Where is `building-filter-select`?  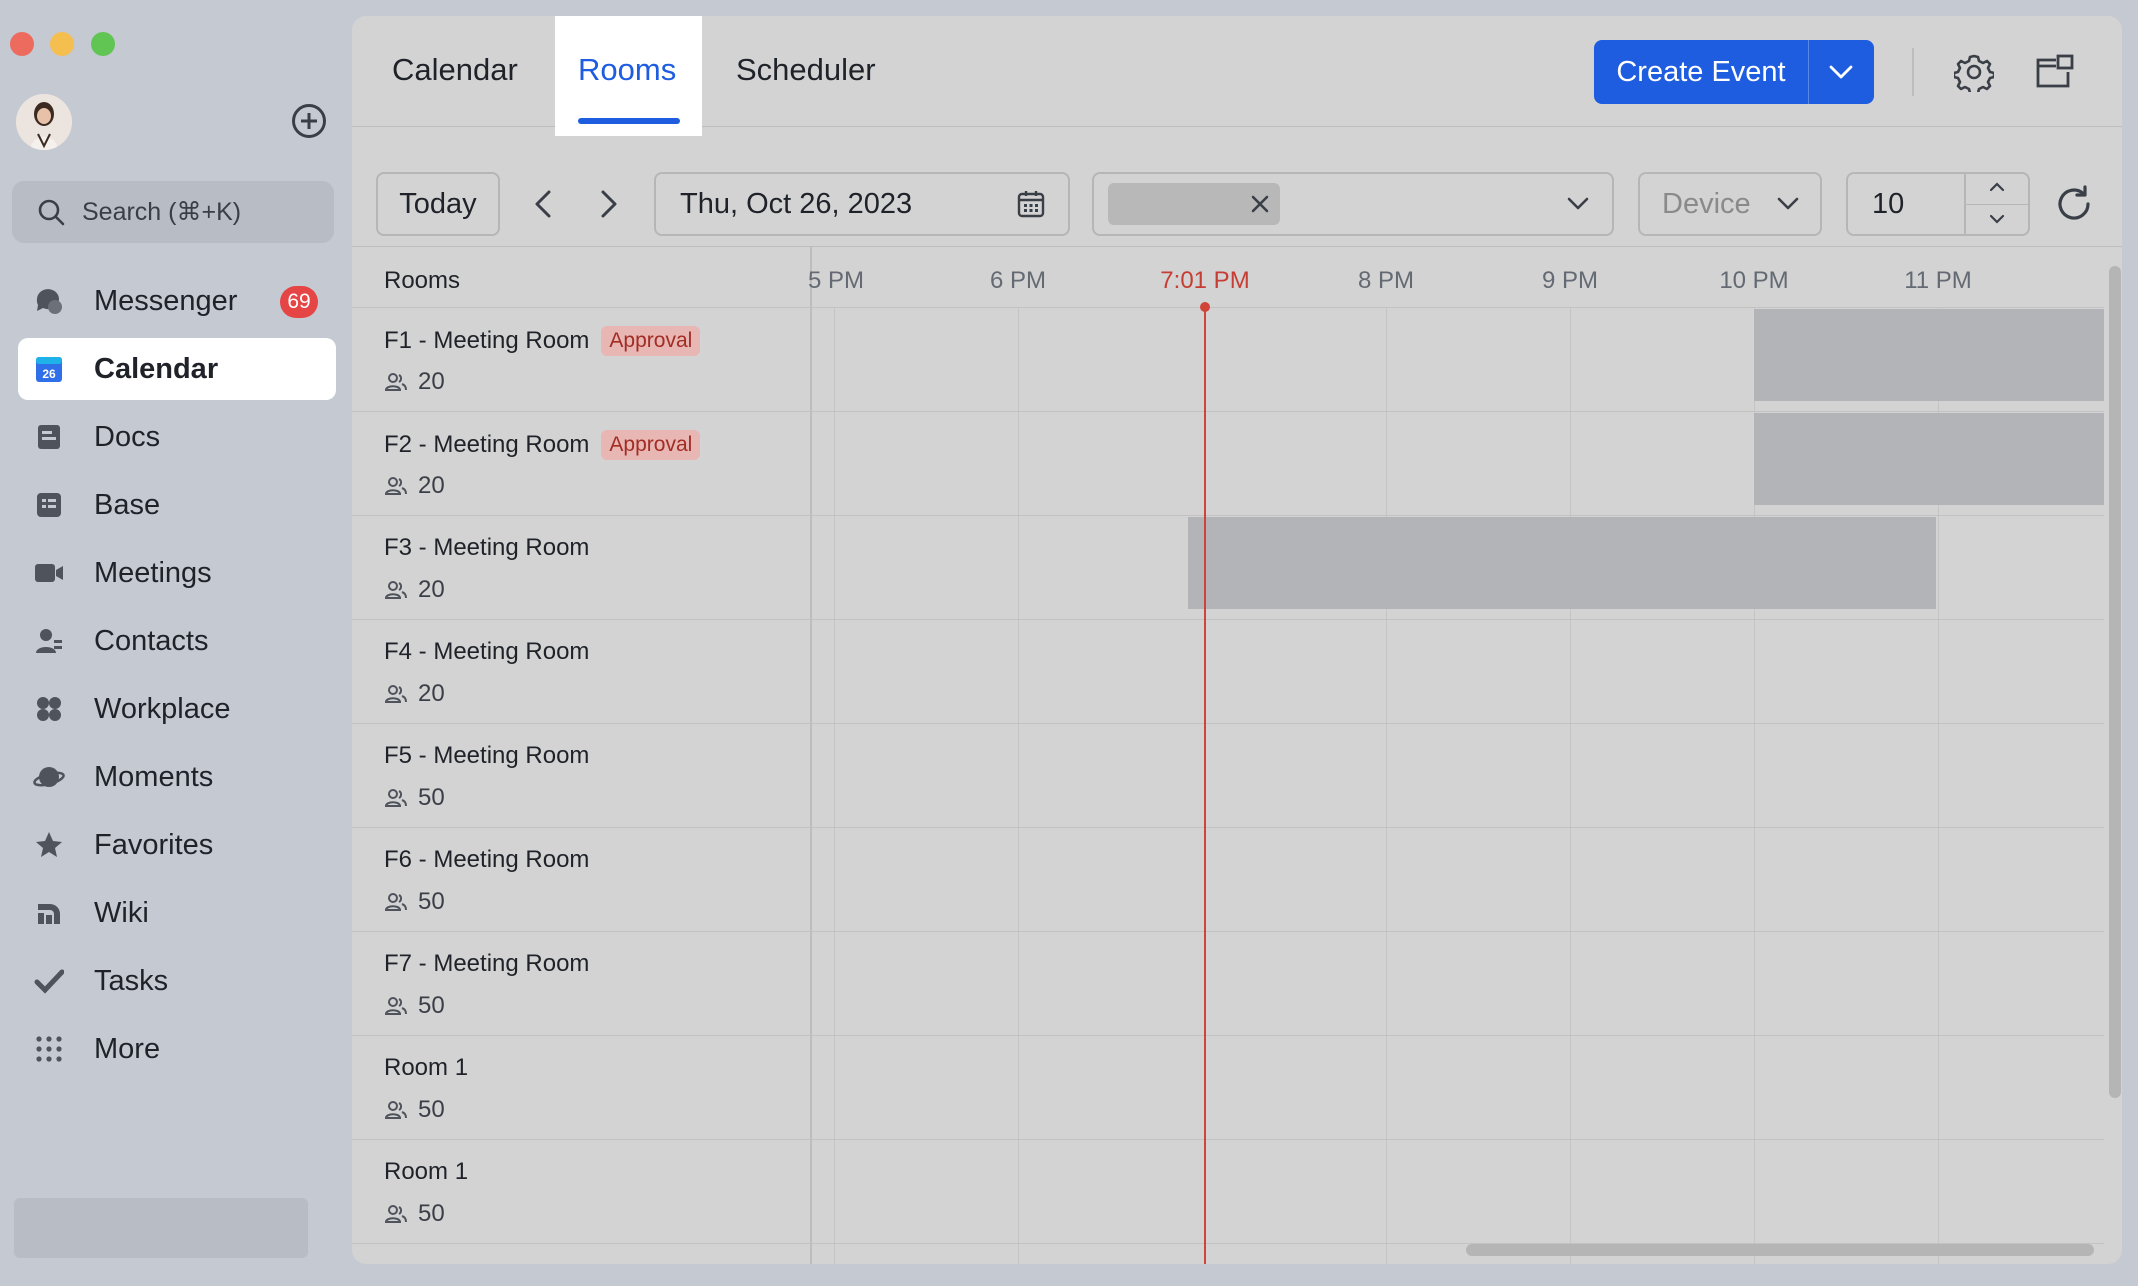 building-filter-select is located at coordinates (1353, 204).